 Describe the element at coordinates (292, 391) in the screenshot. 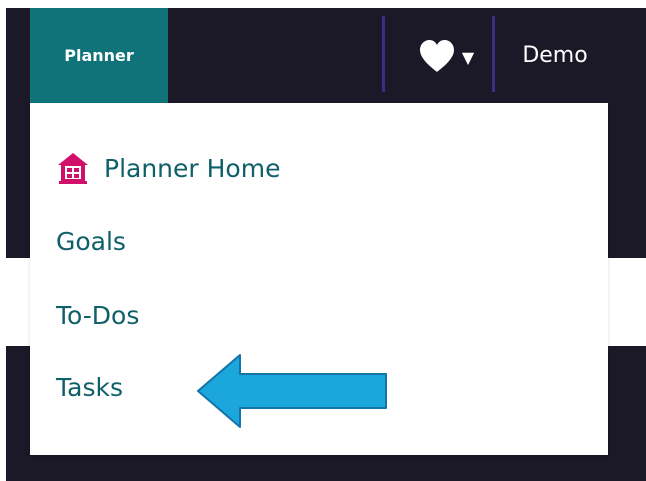

I see `arrow-left-icon` at that location.